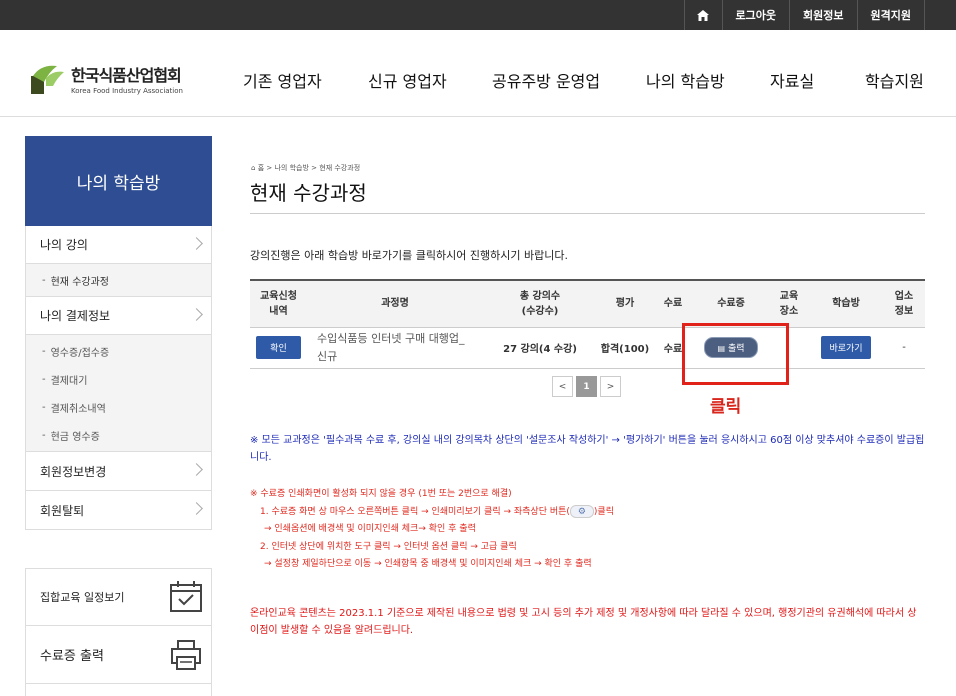  What do you see at coordinates (904, 303) in the screenshot?
I see `col-shop-info: 업소 정보` at bounding box center [904, 303].